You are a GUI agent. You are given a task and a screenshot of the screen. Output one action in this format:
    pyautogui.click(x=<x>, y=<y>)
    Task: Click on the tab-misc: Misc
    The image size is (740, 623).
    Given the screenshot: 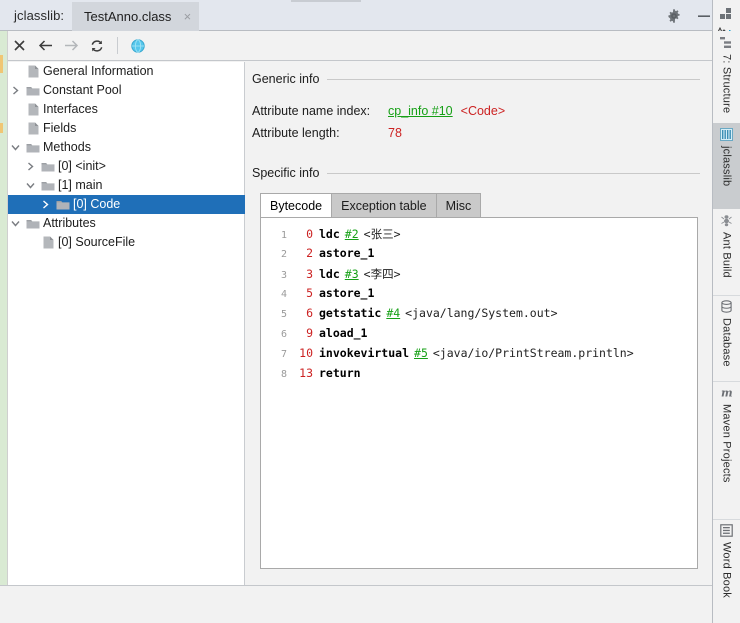 What is the action you would take?
    pyautogui.click(x=458, y=205)
    